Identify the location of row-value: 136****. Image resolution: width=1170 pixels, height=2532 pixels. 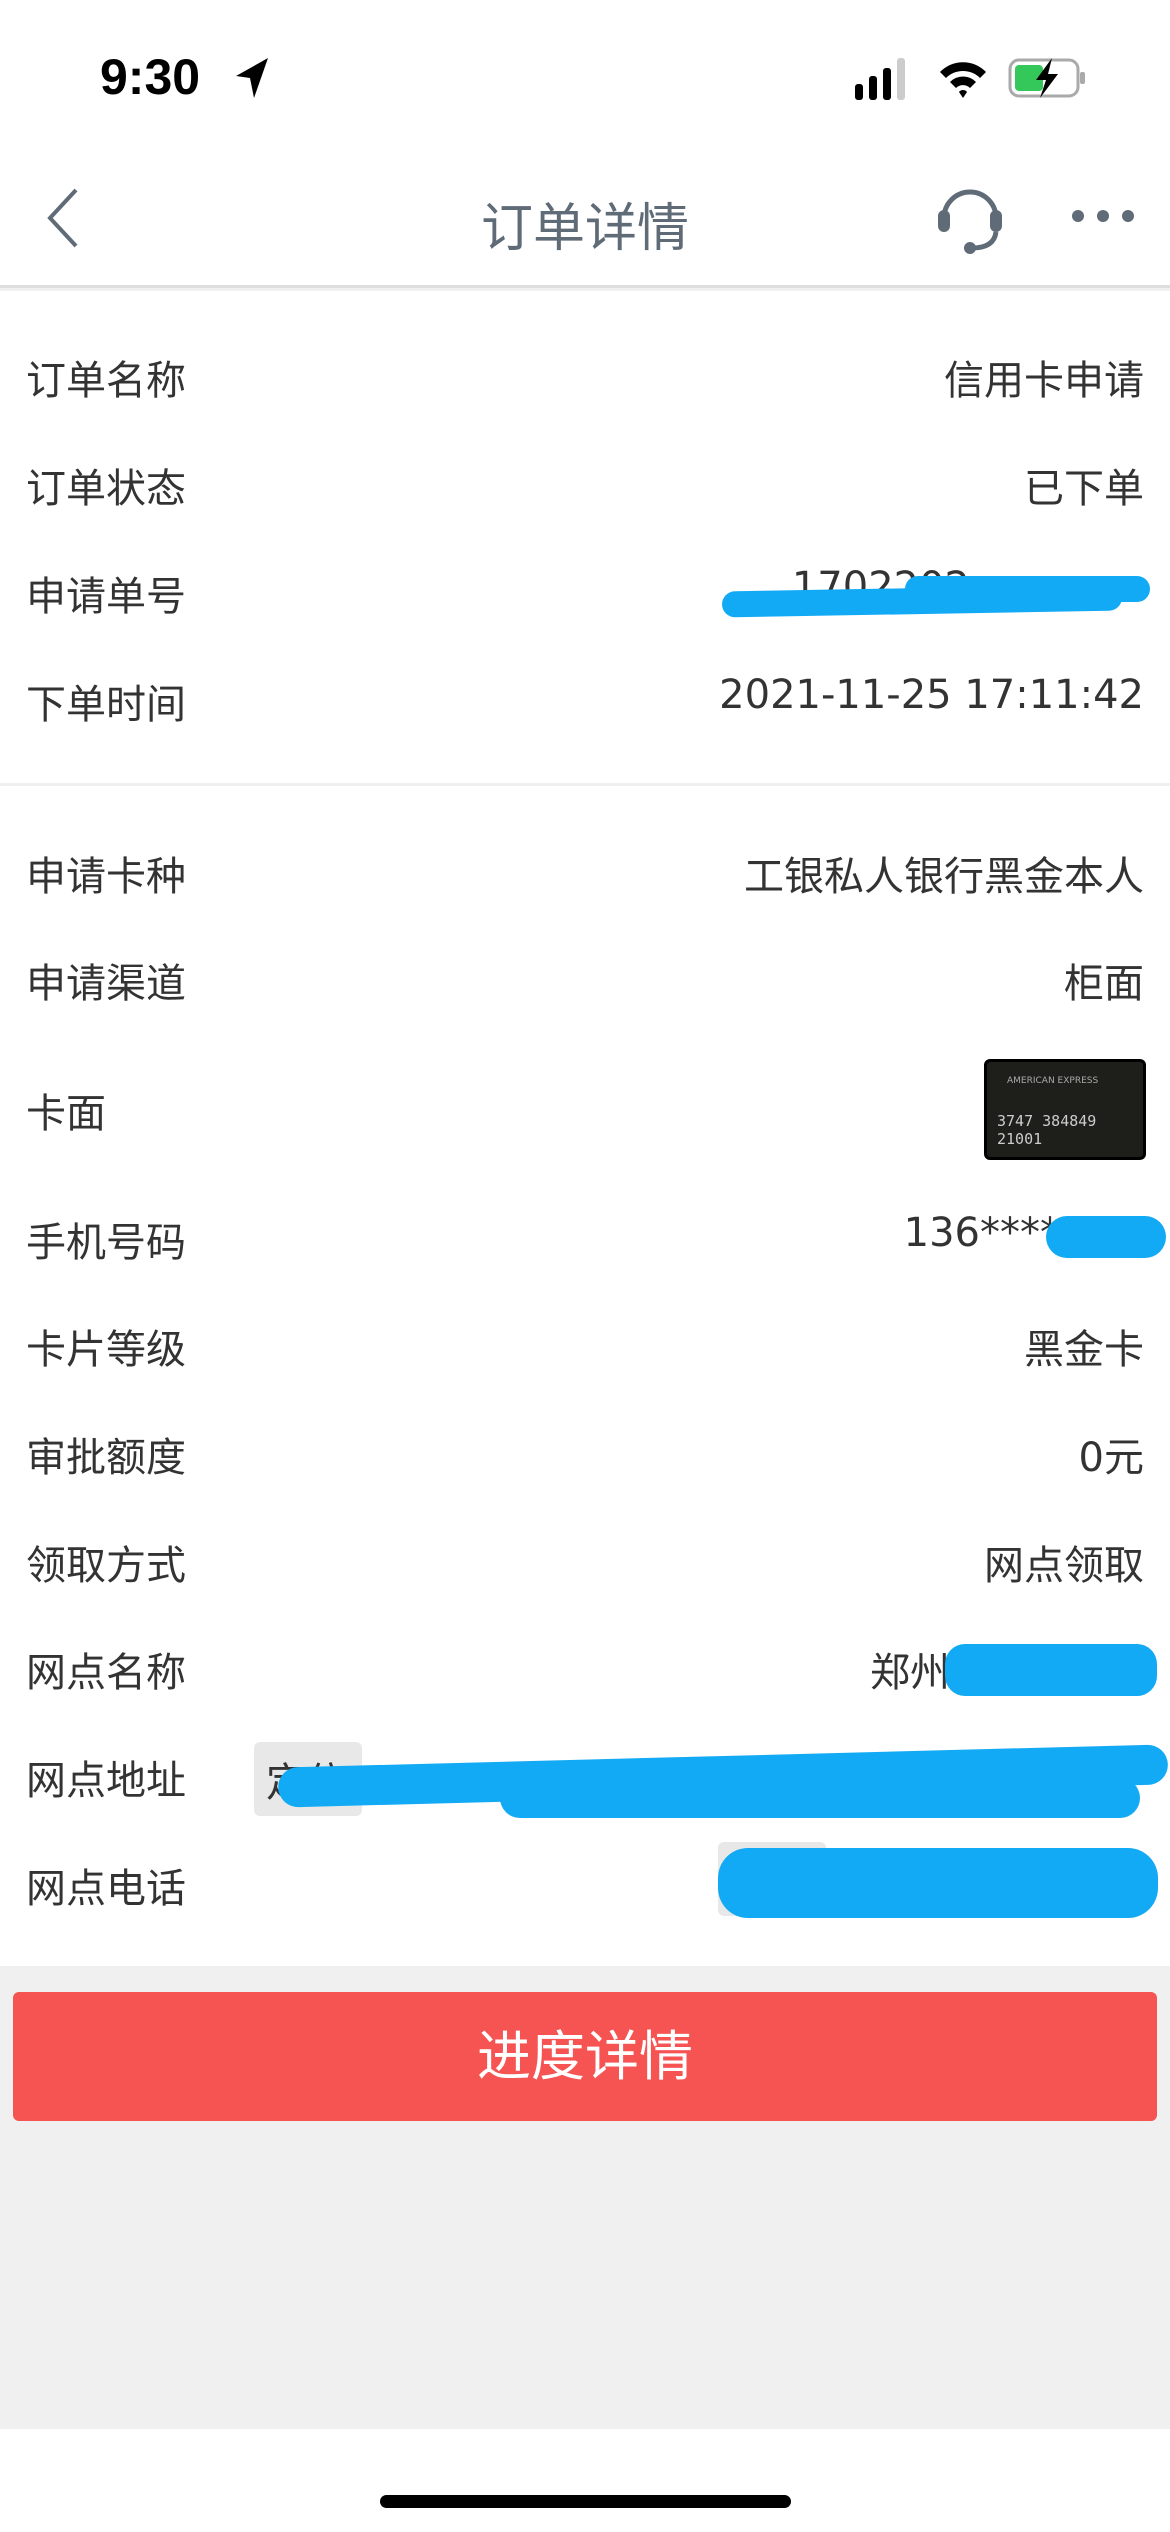
(981, 1233).